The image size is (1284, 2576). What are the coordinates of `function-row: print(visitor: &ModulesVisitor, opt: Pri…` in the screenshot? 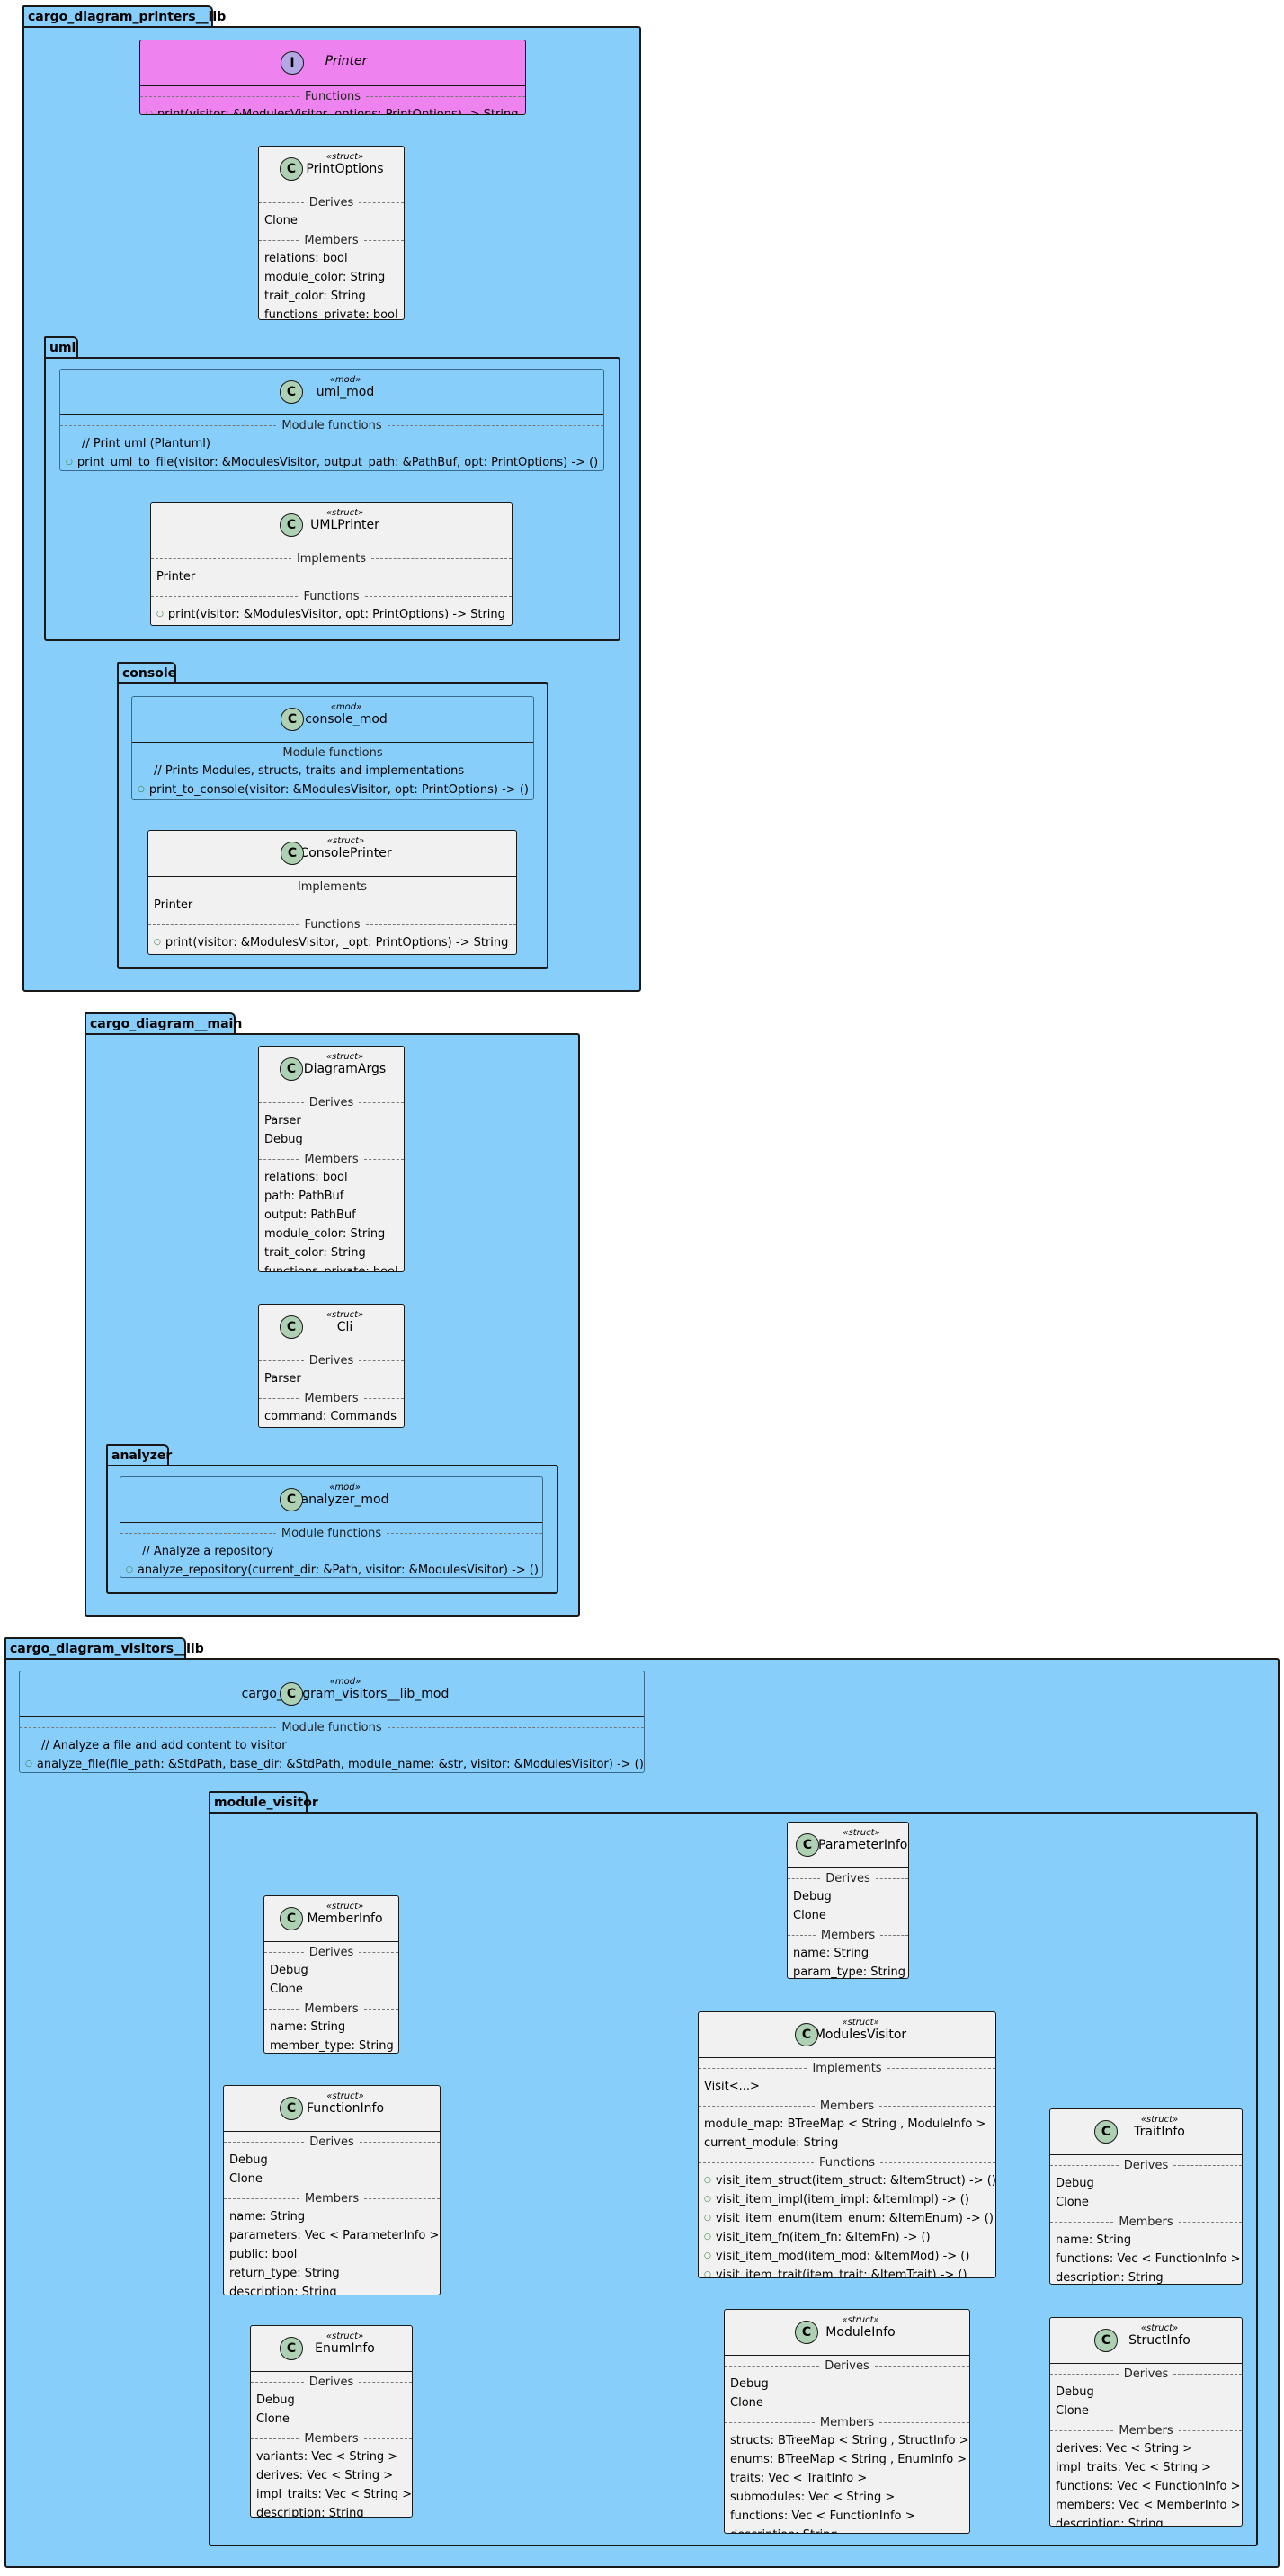 It's located at (332, 614).